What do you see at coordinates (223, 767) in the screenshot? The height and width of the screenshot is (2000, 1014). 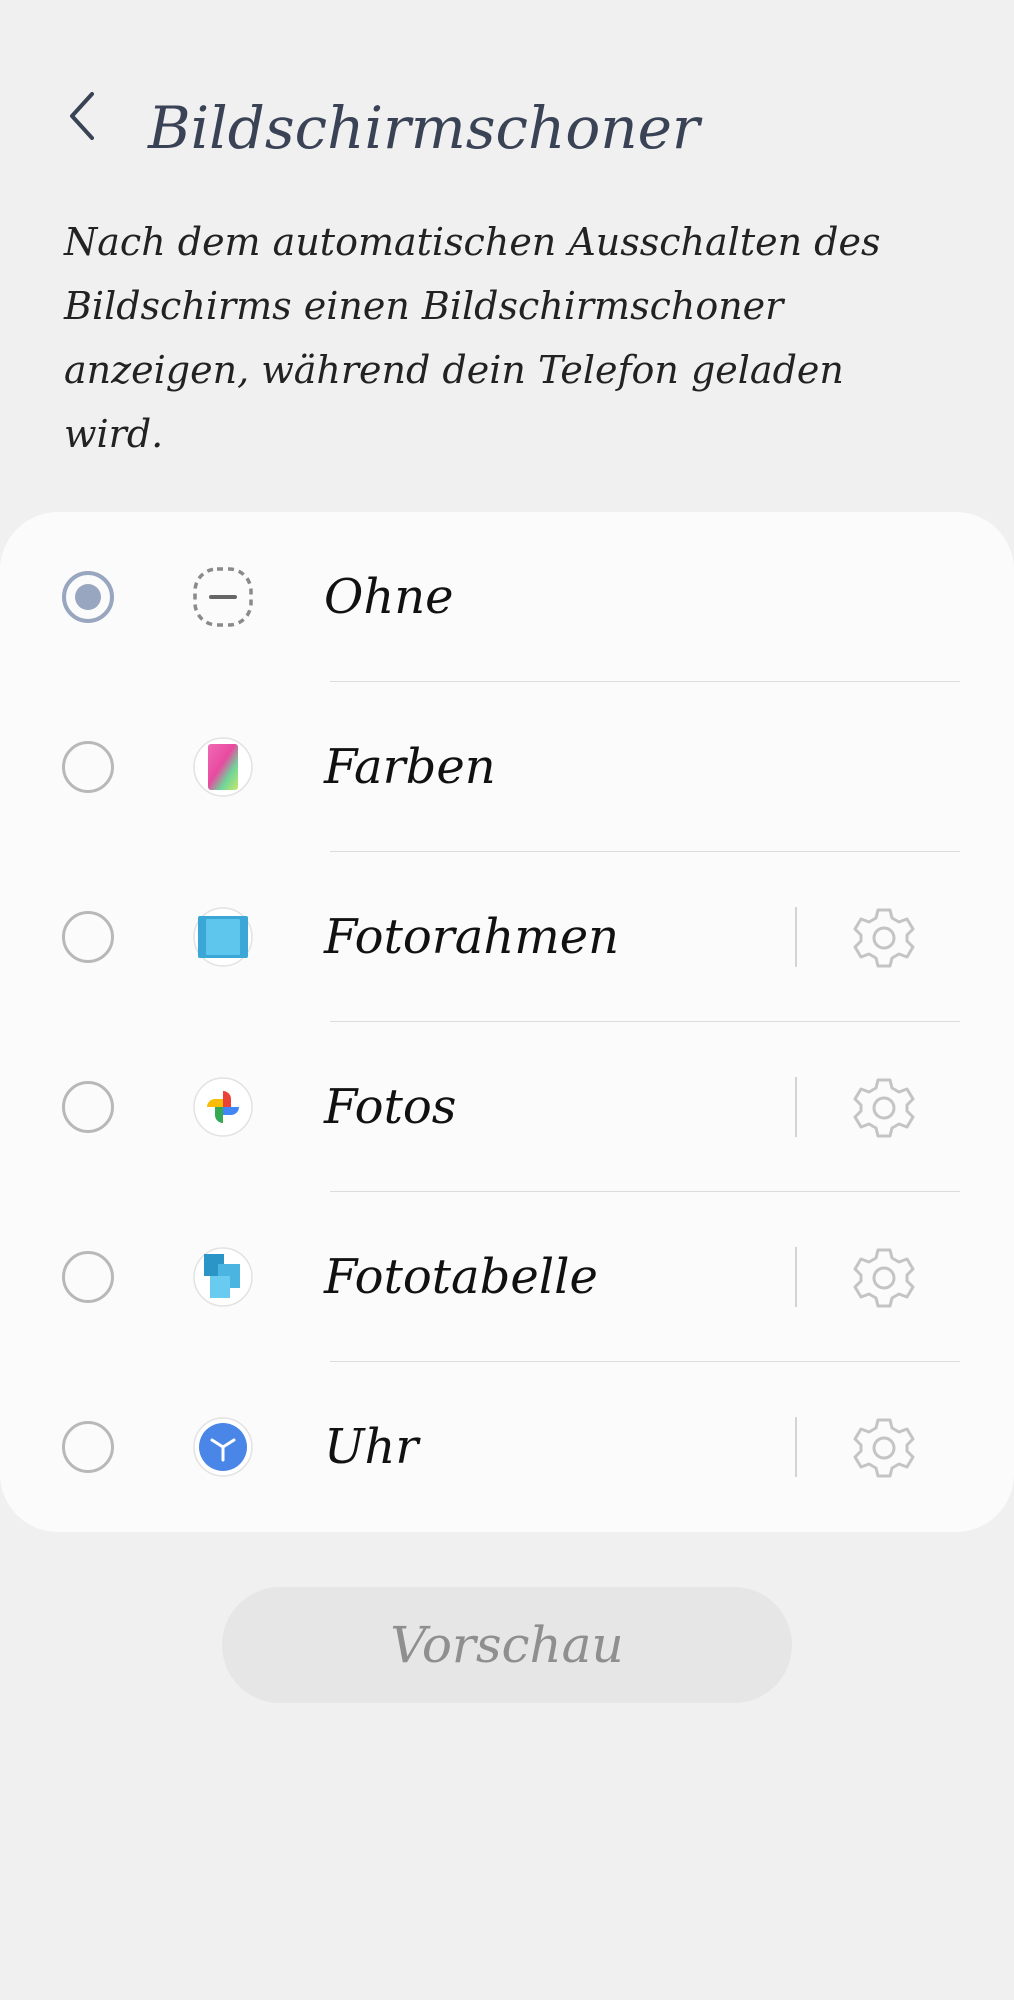 I see `colors-icon` at bounding box center [223, 767].